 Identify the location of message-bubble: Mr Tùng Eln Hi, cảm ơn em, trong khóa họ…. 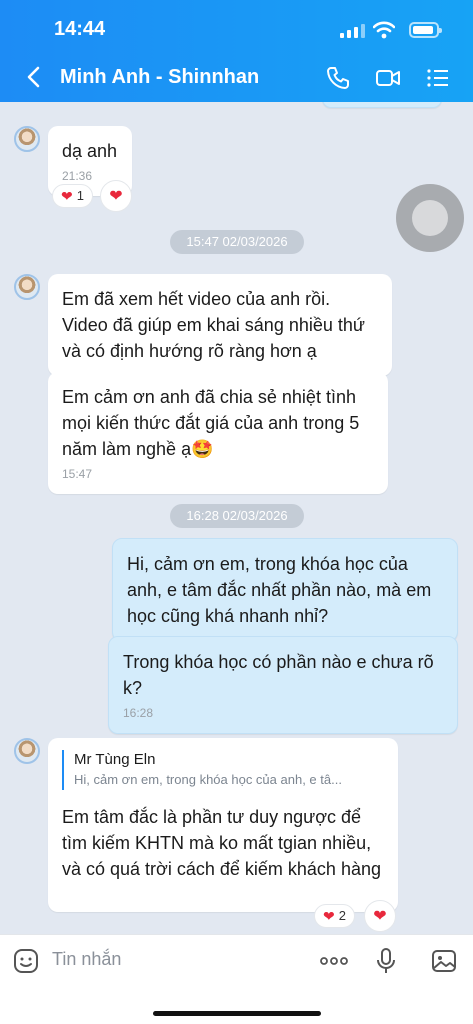
(223, 825).